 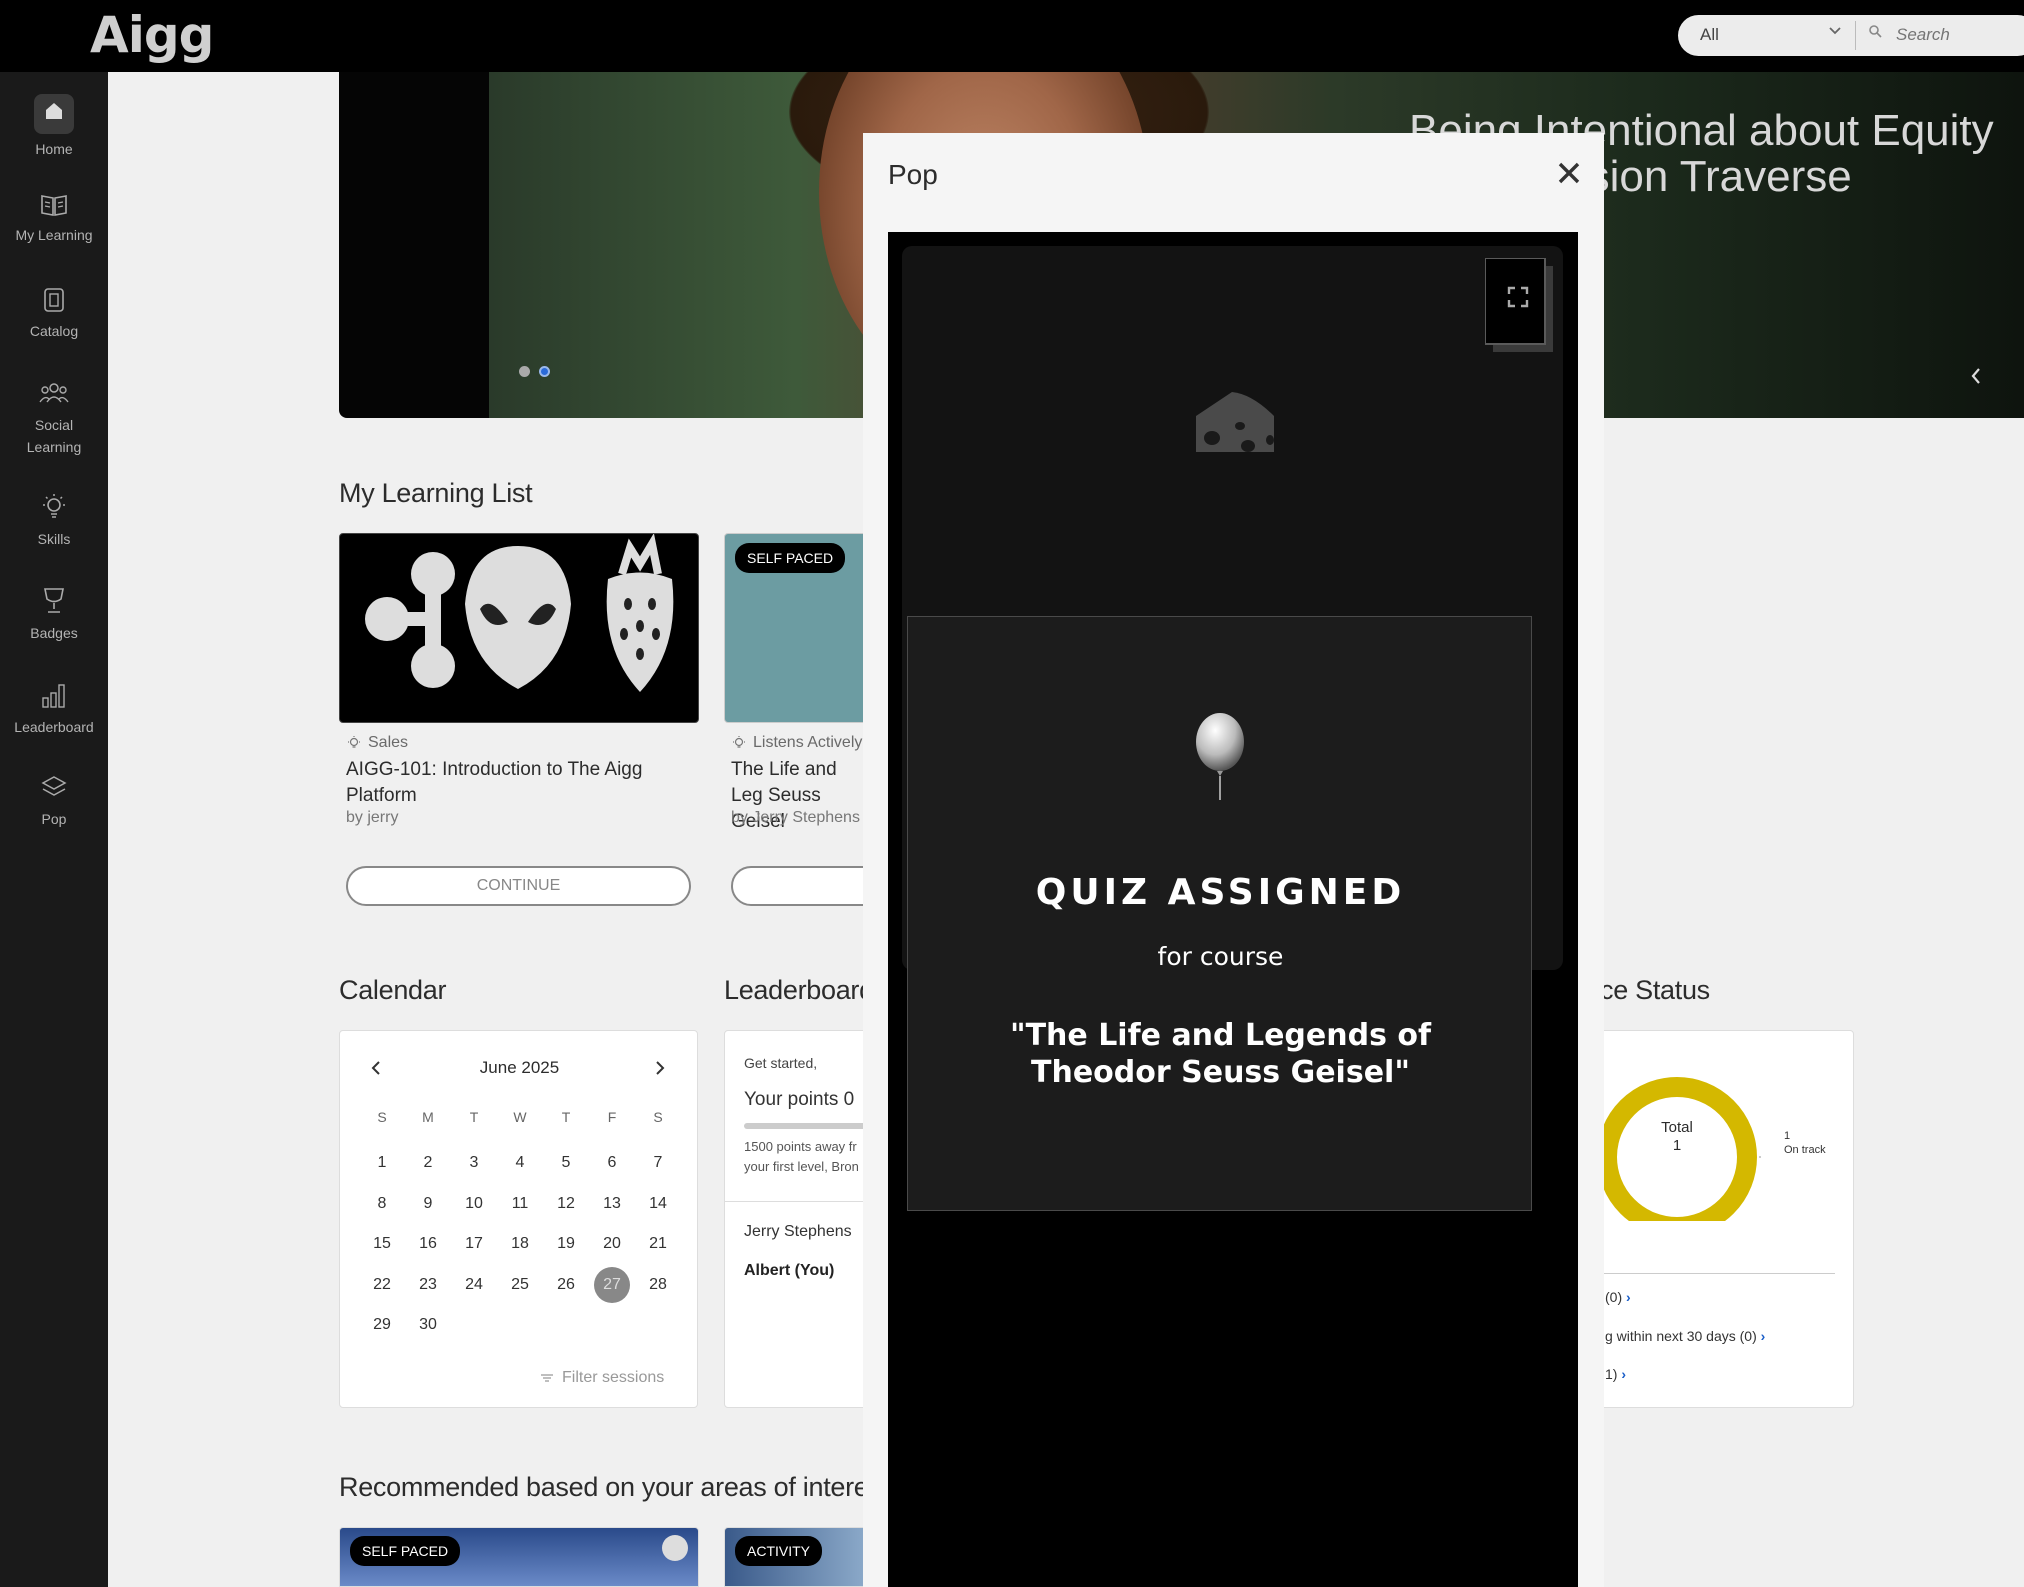 I want to click on calendar-day-today: 27, so click(x=612, y=1284).